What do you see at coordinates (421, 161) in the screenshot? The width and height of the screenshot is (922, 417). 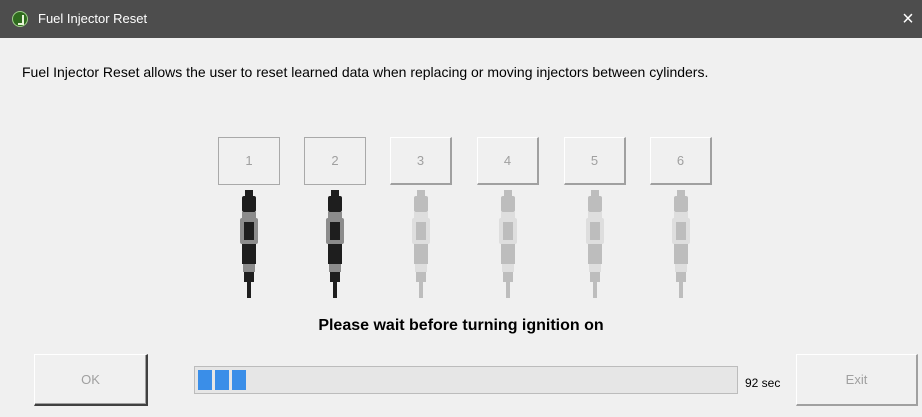 I see `cylinder-button-3: 3` at bounding box center [421, 161].